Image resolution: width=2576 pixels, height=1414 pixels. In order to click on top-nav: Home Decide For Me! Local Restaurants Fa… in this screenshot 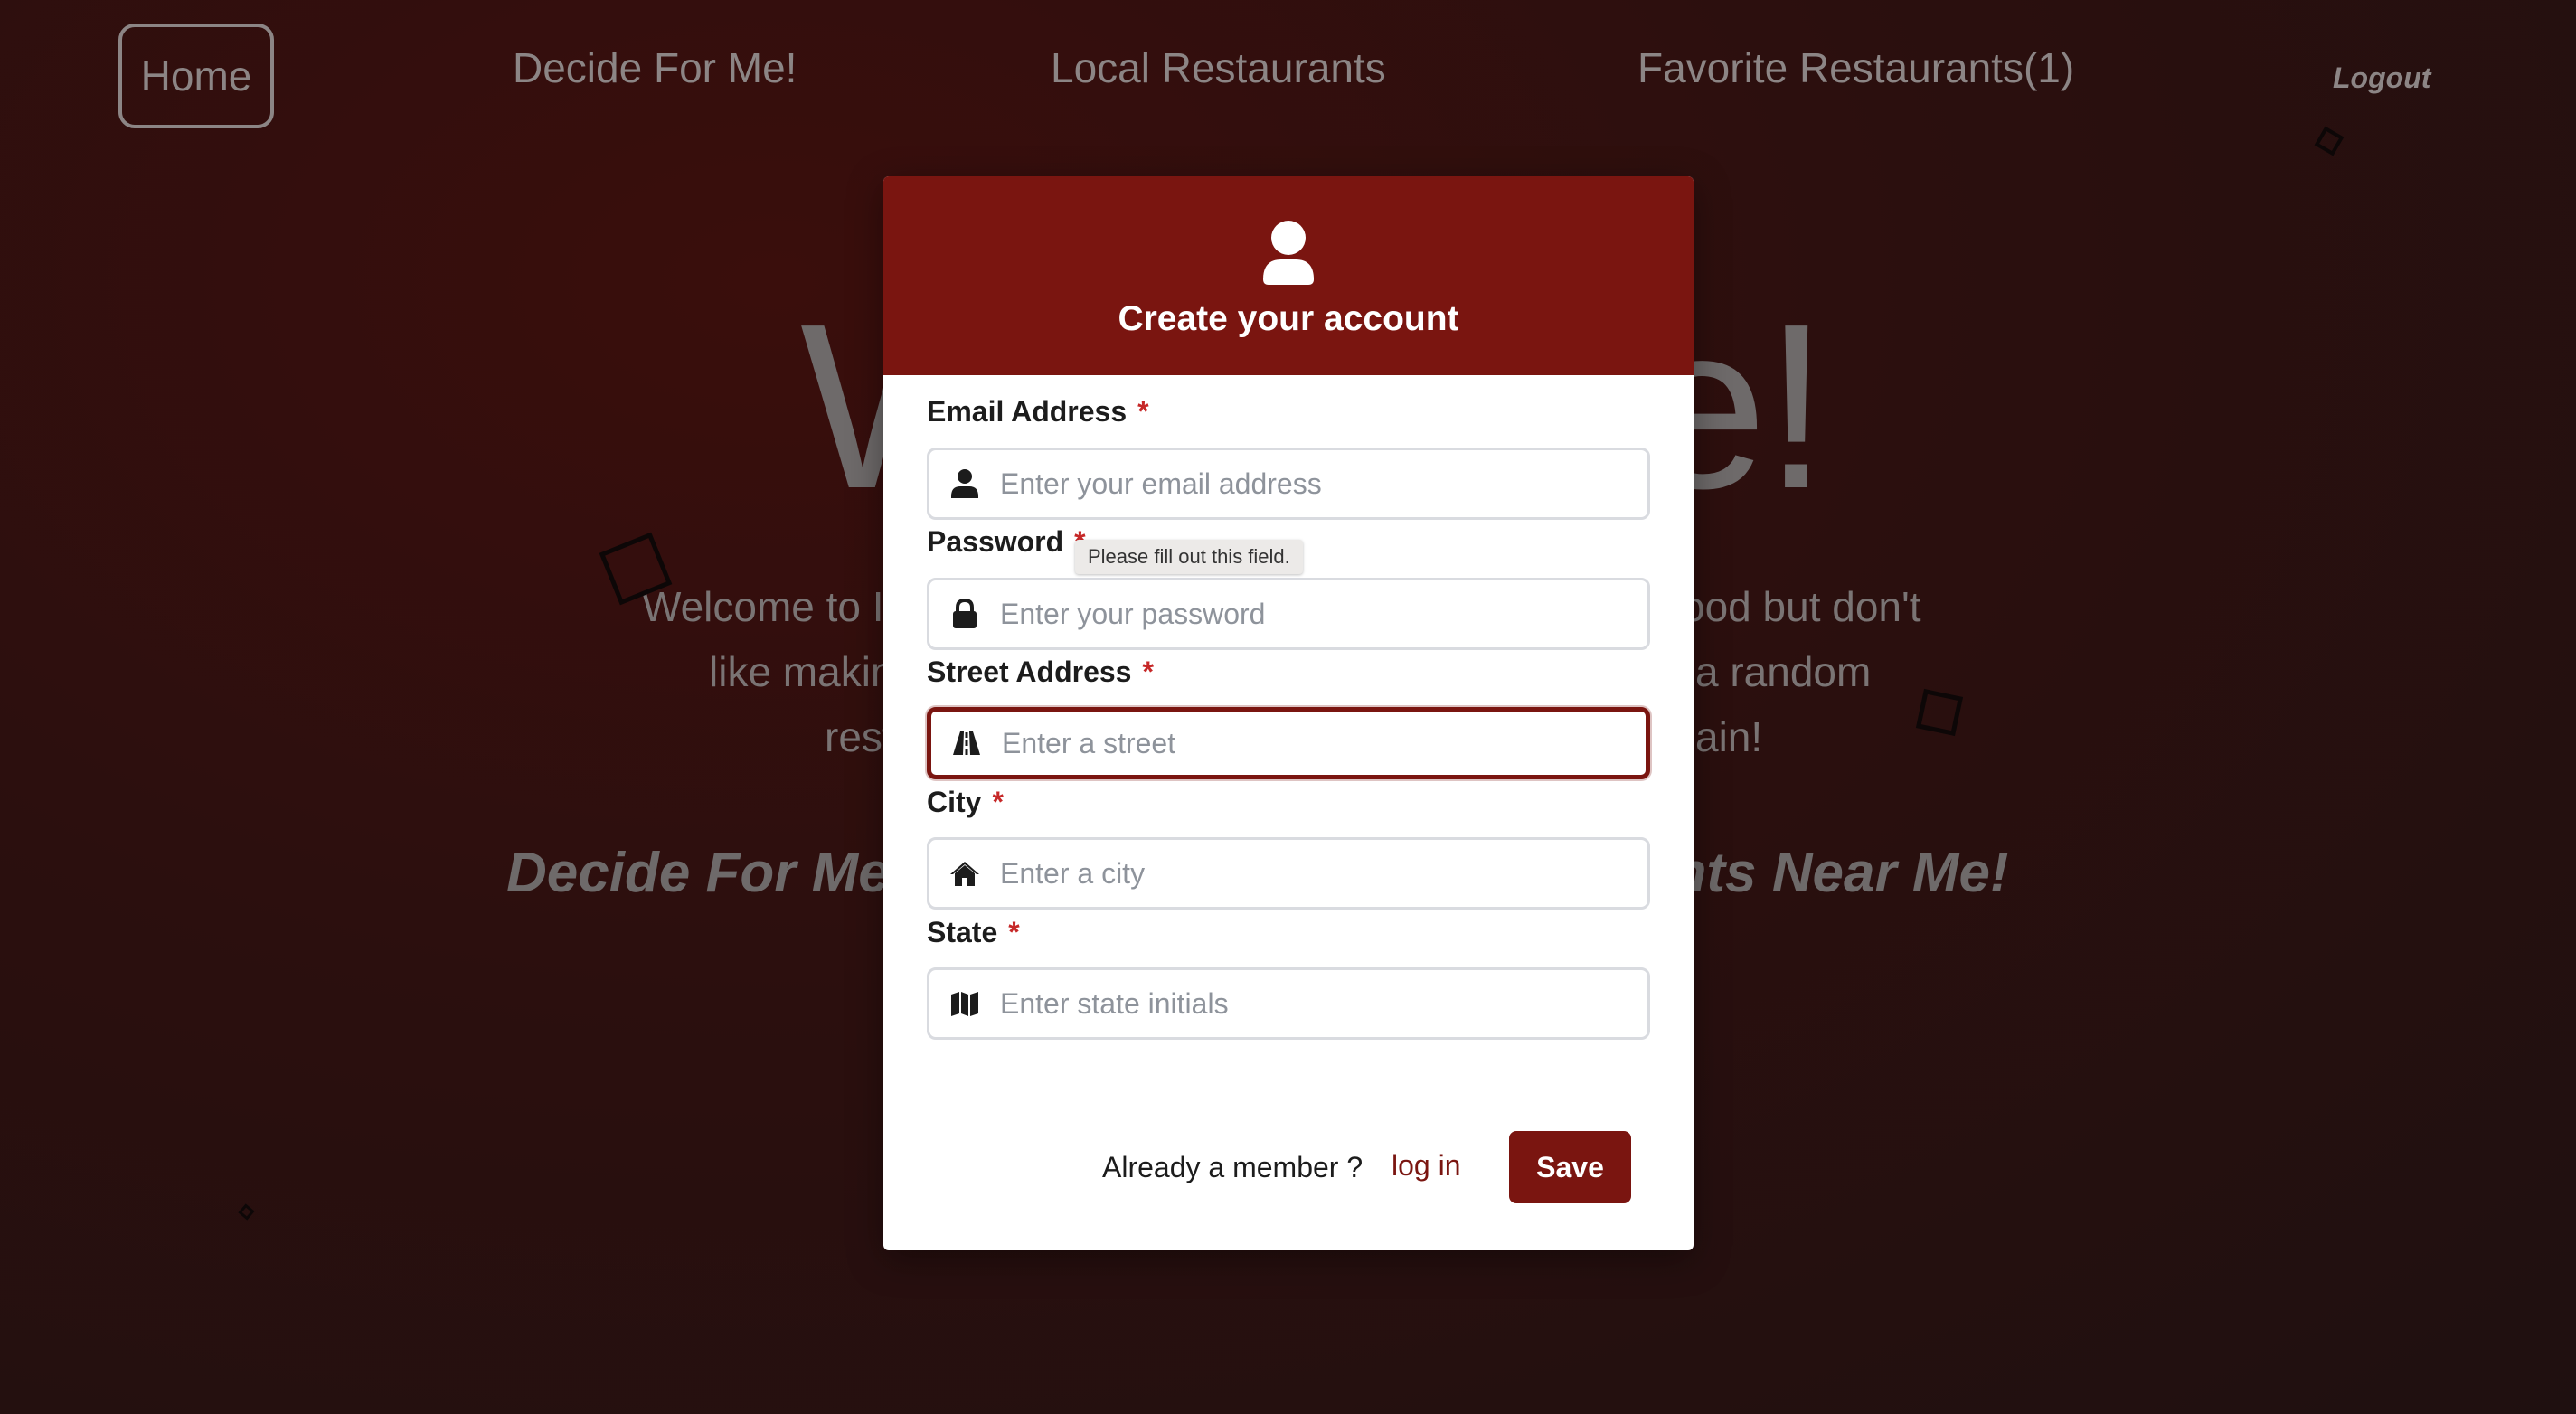, I will do `click(1288, 77)`.